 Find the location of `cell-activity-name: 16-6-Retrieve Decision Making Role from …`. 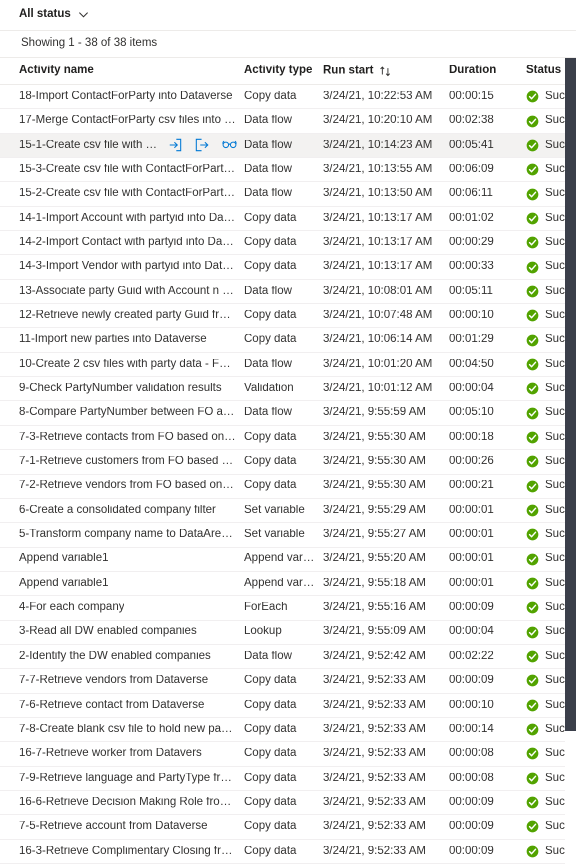

cell-activity-name: 16-6-Retrieve Decision Making Role from … is located at coordinates (131, 803).